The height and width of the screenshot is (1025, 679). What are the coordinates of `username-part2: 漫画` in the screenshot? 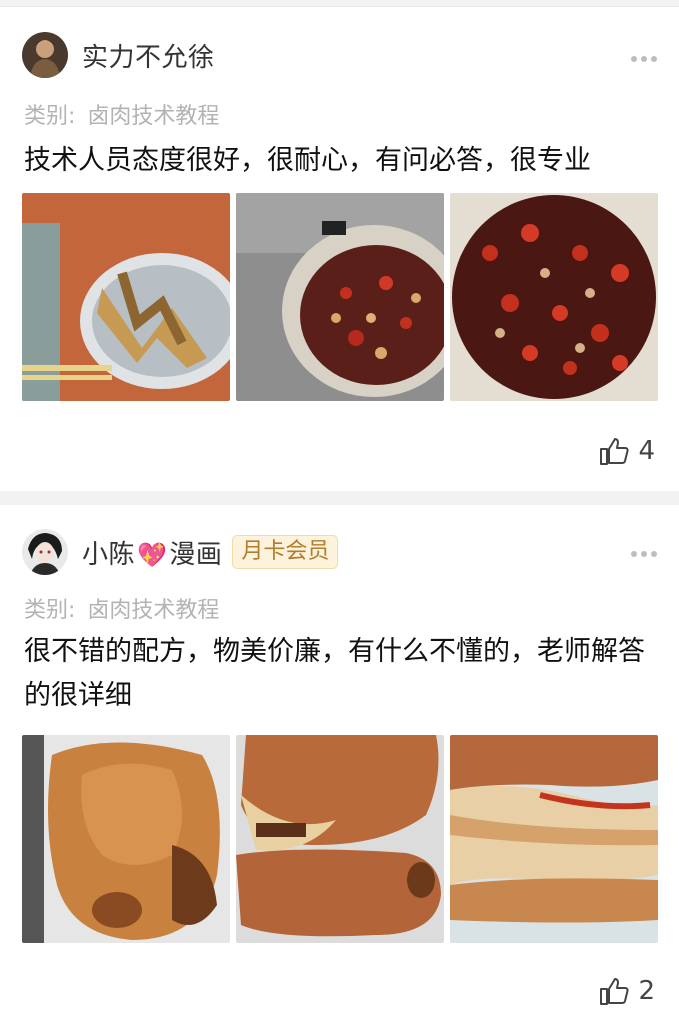 It's located at (196, 554).